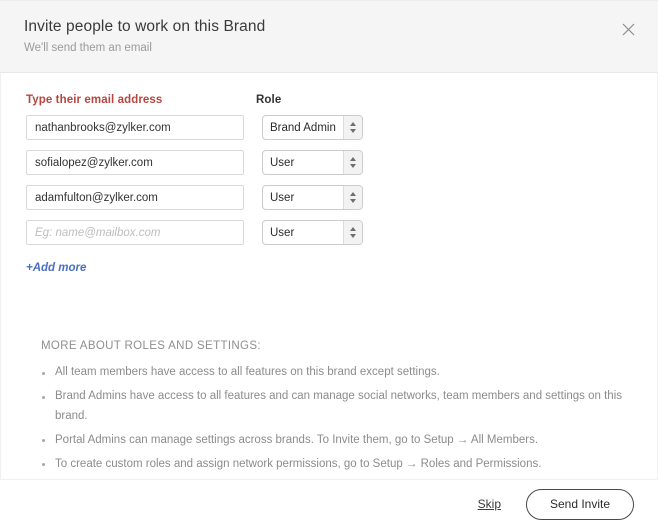 The height and width of the screenshot is (529, 658). I want to click on send-invite-button: Send Invite, so click(580, 504).